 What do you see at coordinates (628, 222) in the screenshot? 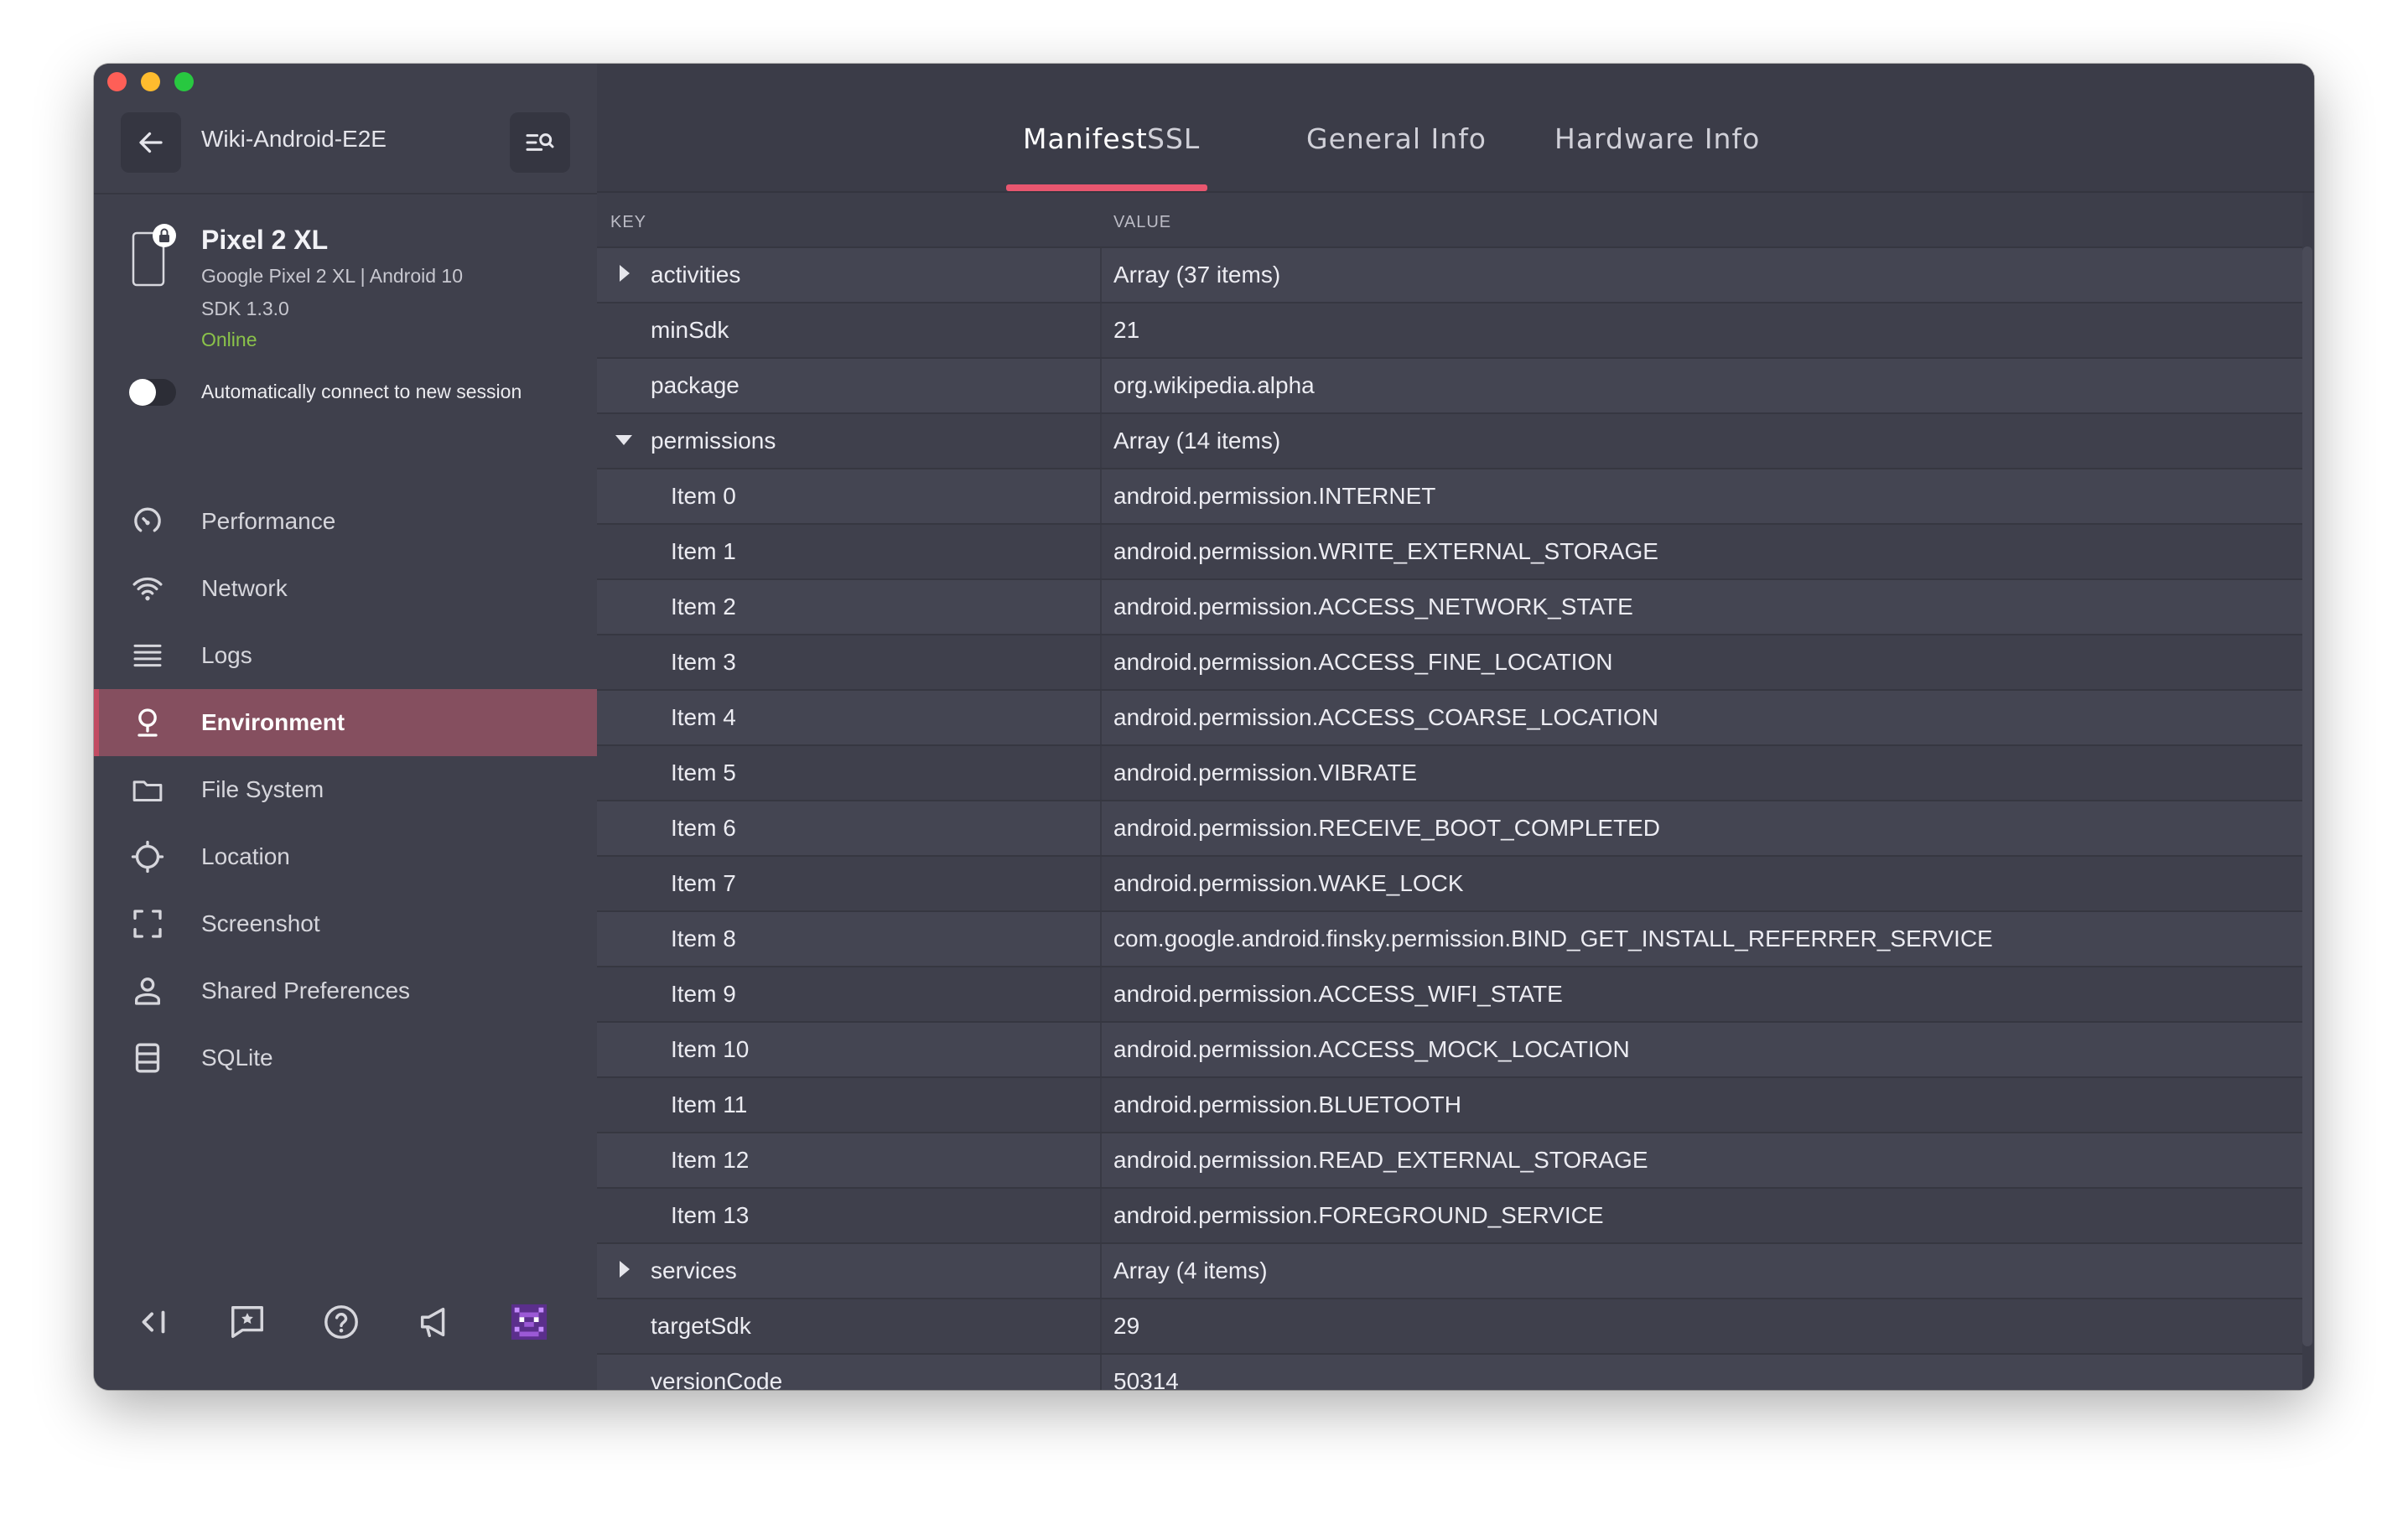
I see `column-header-key: KEY` at bounding box center [628, 222].